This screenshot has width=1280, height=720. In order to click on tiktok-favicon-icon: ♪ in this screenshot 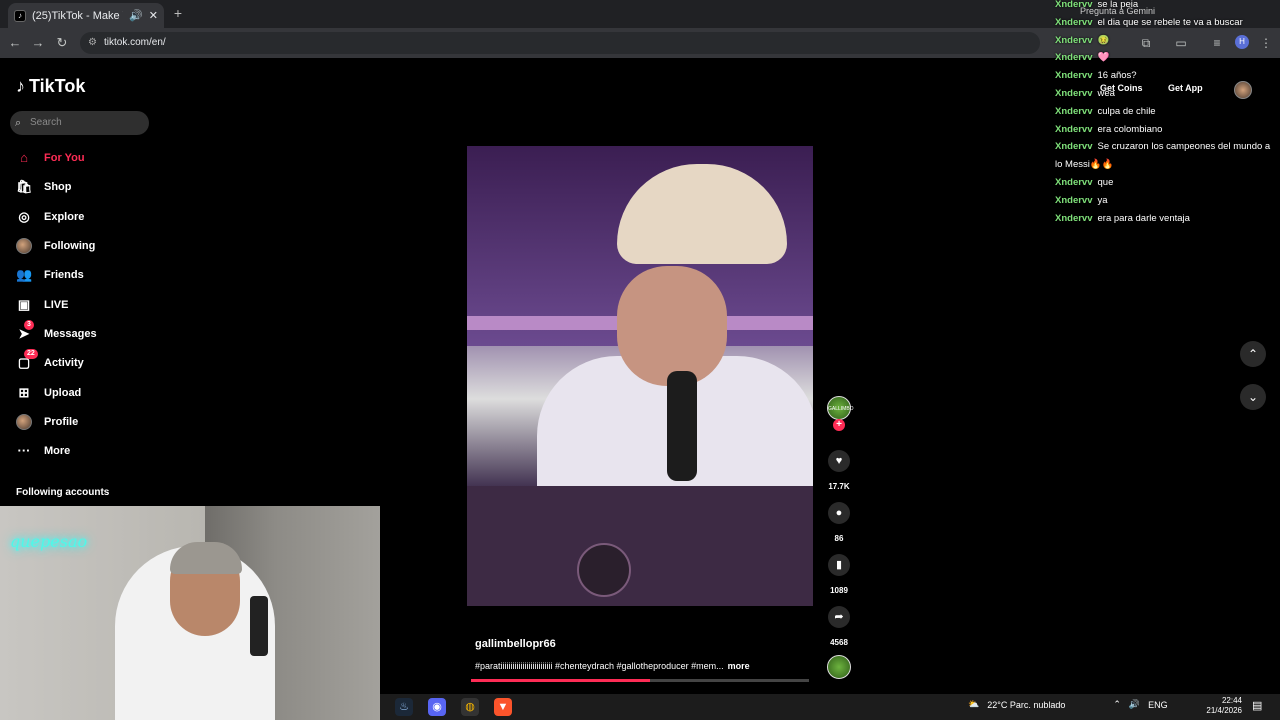, I will do `click(20, 15)`.